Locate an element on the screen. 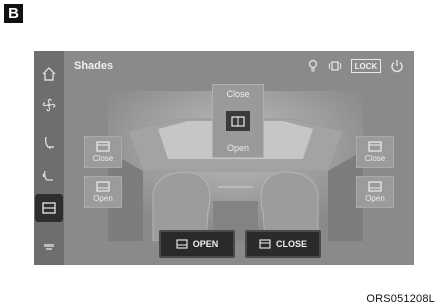 The height and width of the screenshot is (308, 441). sidebar-item-seat-heat is located at coordinates (49, 176).